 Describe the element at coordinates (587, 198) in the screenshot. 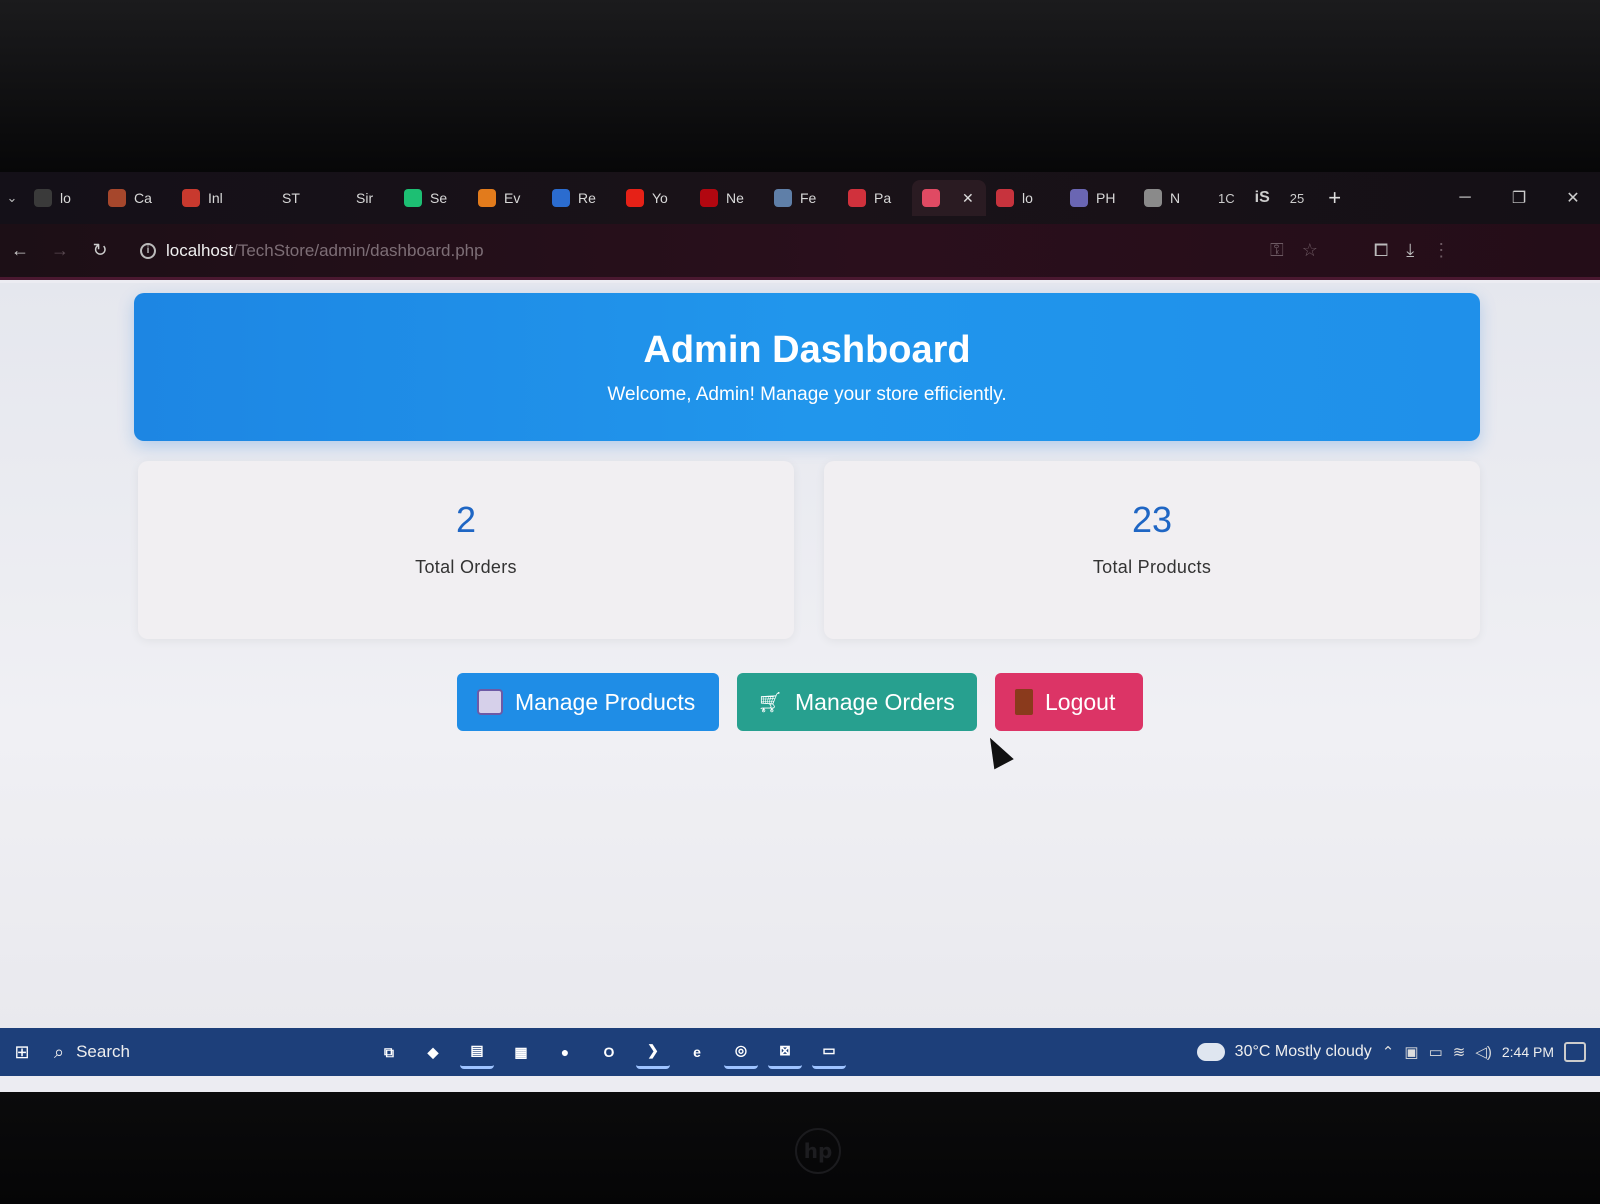

I see `tab-label: Re` at that location.